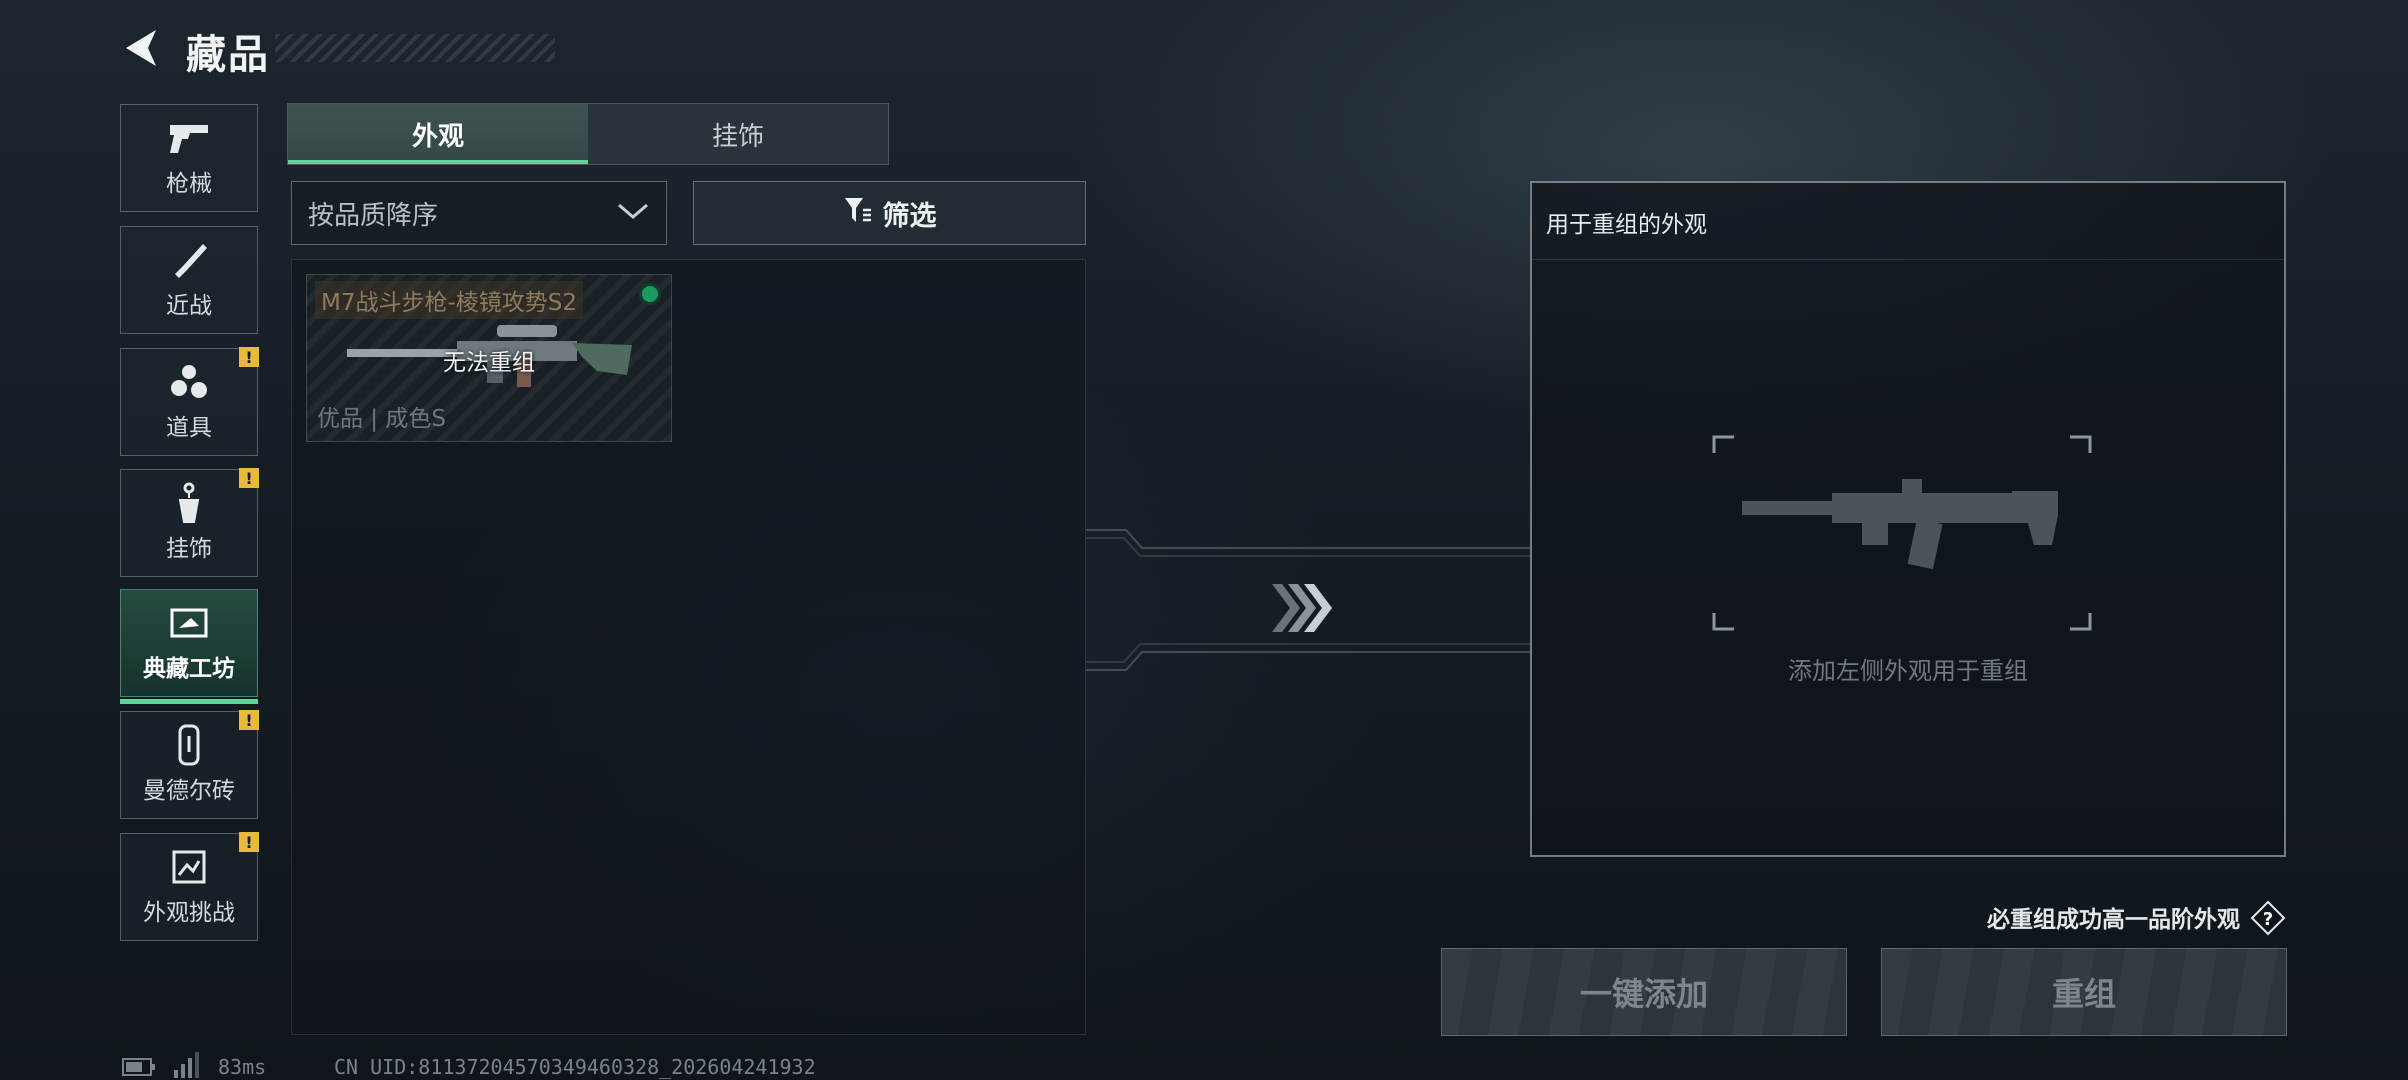 This screenshot has width=2408, height=1080. Describe the element at coordinates (189, 382) in the screenshot. I see `grenades-icon` at that location.